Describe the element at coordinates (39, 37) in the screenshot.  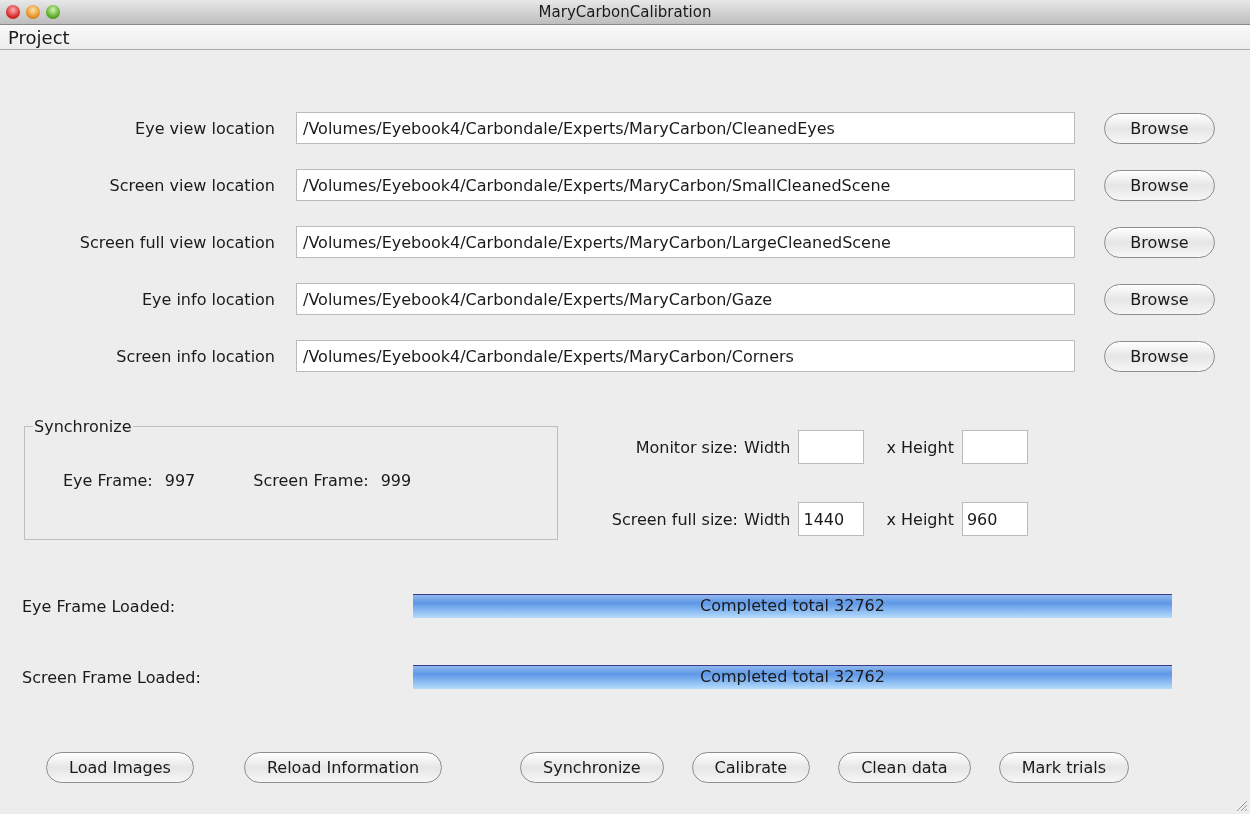
I see `menu-item: Project` at that location.